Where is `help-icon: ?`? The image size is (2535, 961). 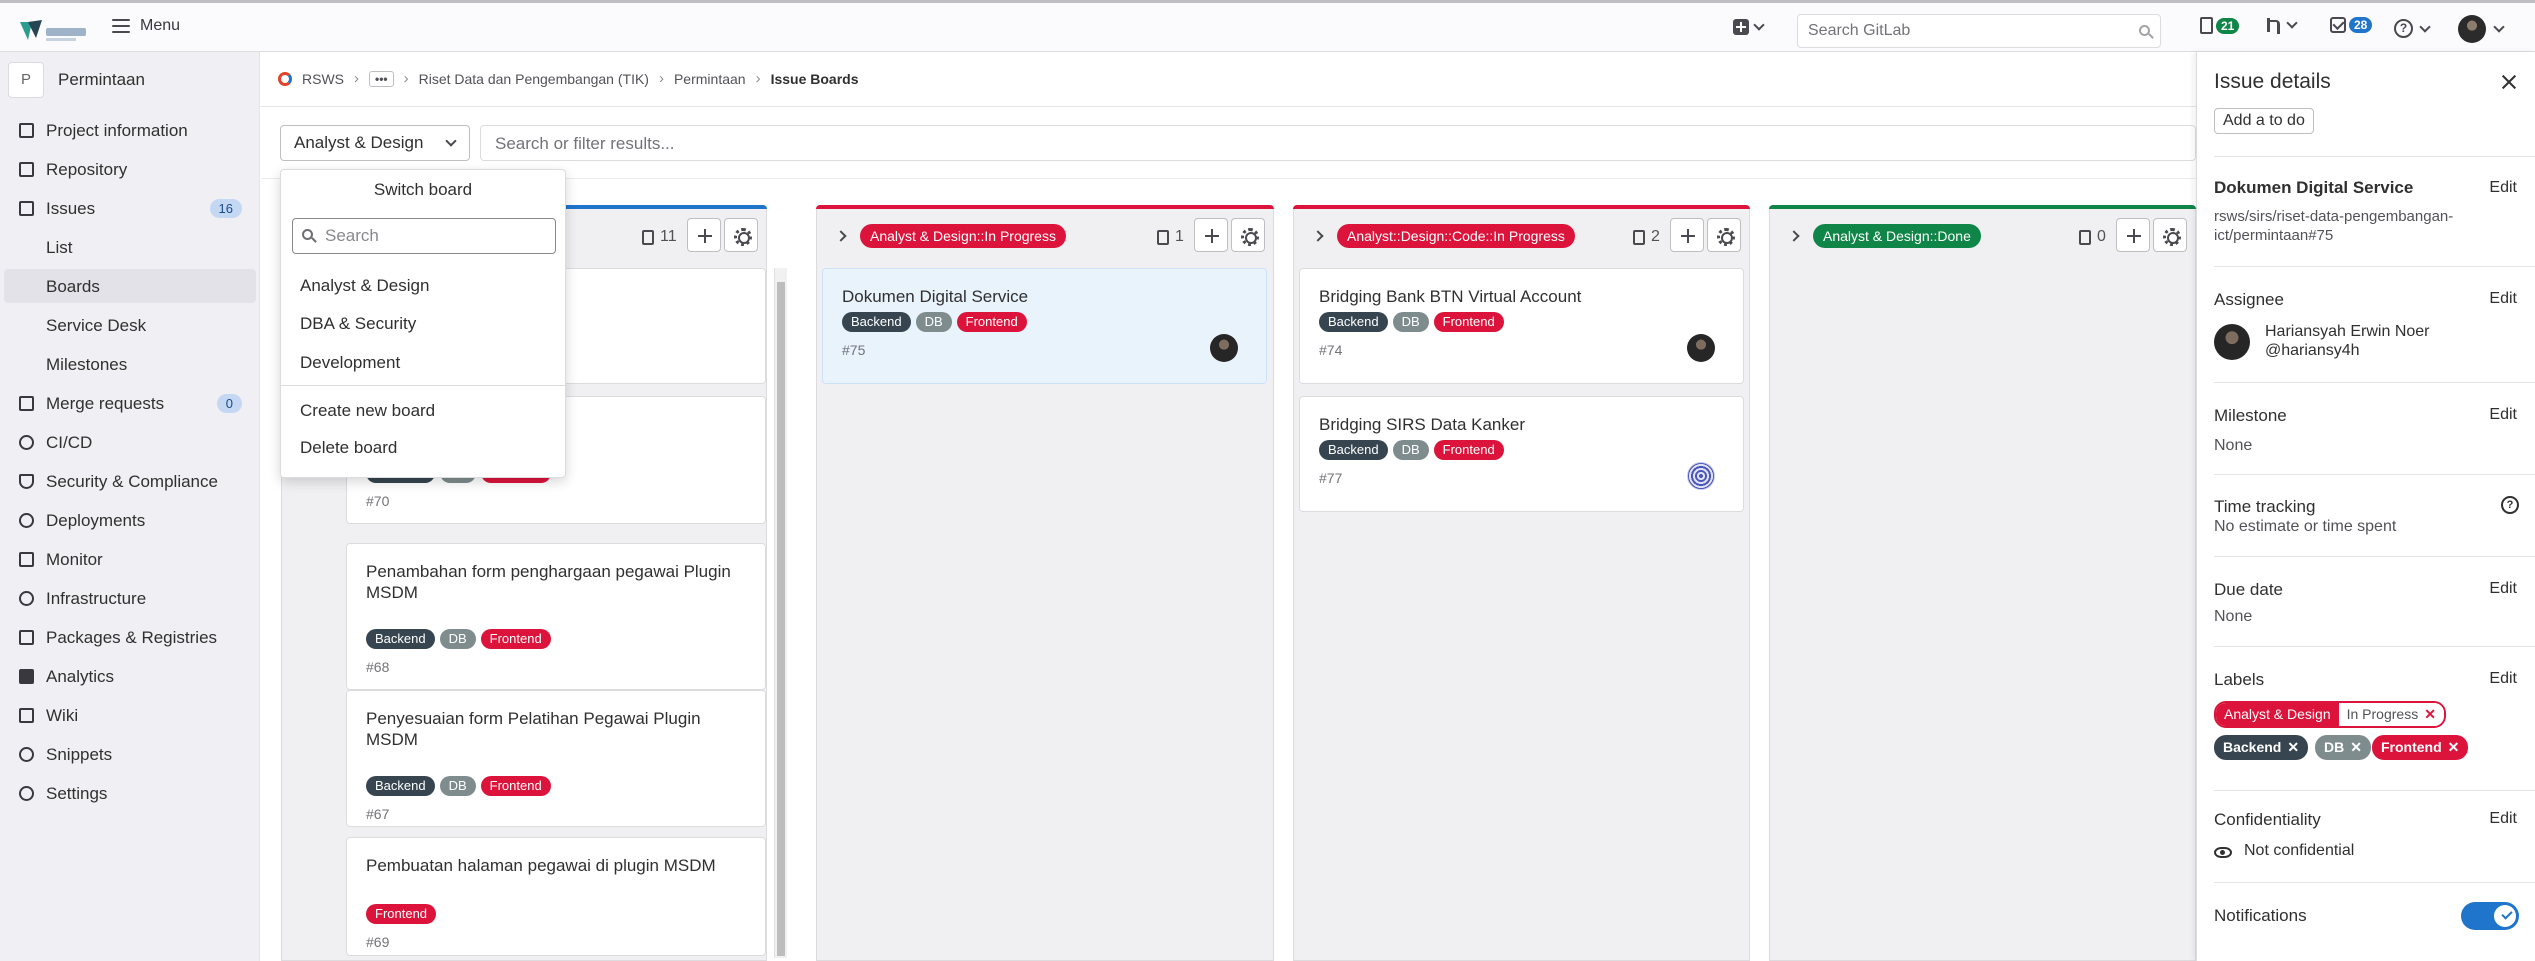 help-icon: ? is located at coordinates (2510, 505).